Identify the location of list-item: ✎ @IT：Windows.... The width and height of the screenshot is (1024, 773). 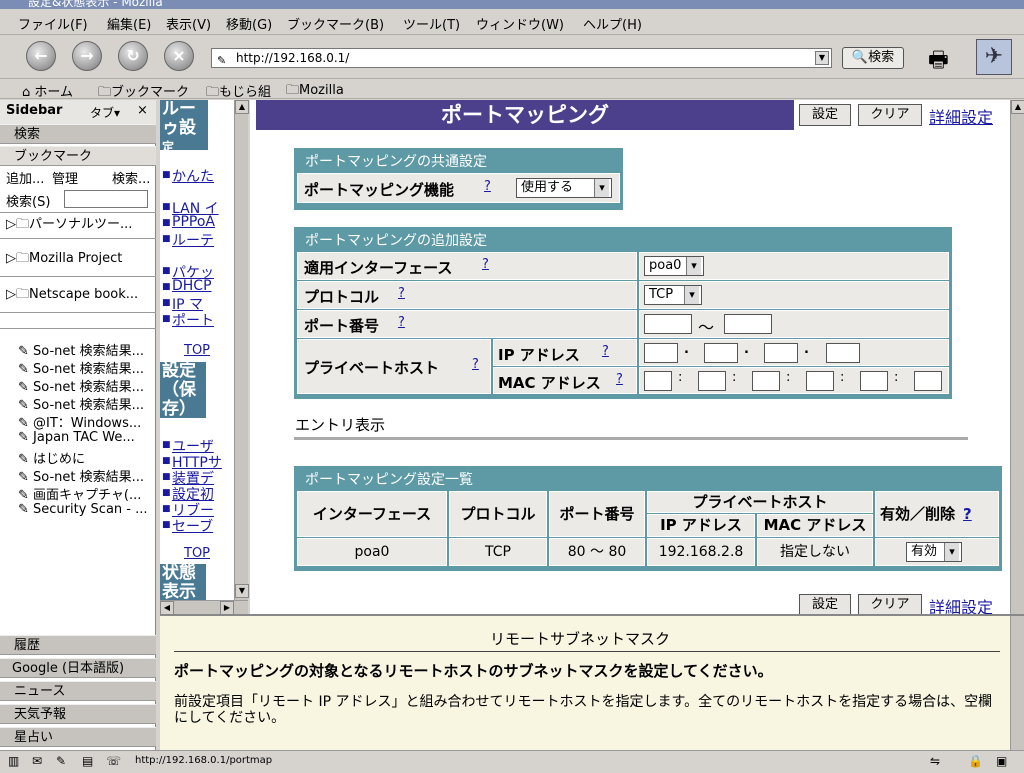
(79, 421).